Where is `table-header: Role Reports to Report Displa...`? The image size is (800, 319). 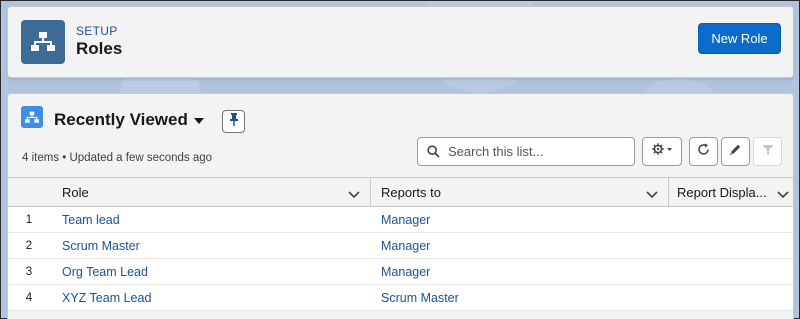 table-header: Role Reports to Report Displa... is located at coordinates (400, 192).